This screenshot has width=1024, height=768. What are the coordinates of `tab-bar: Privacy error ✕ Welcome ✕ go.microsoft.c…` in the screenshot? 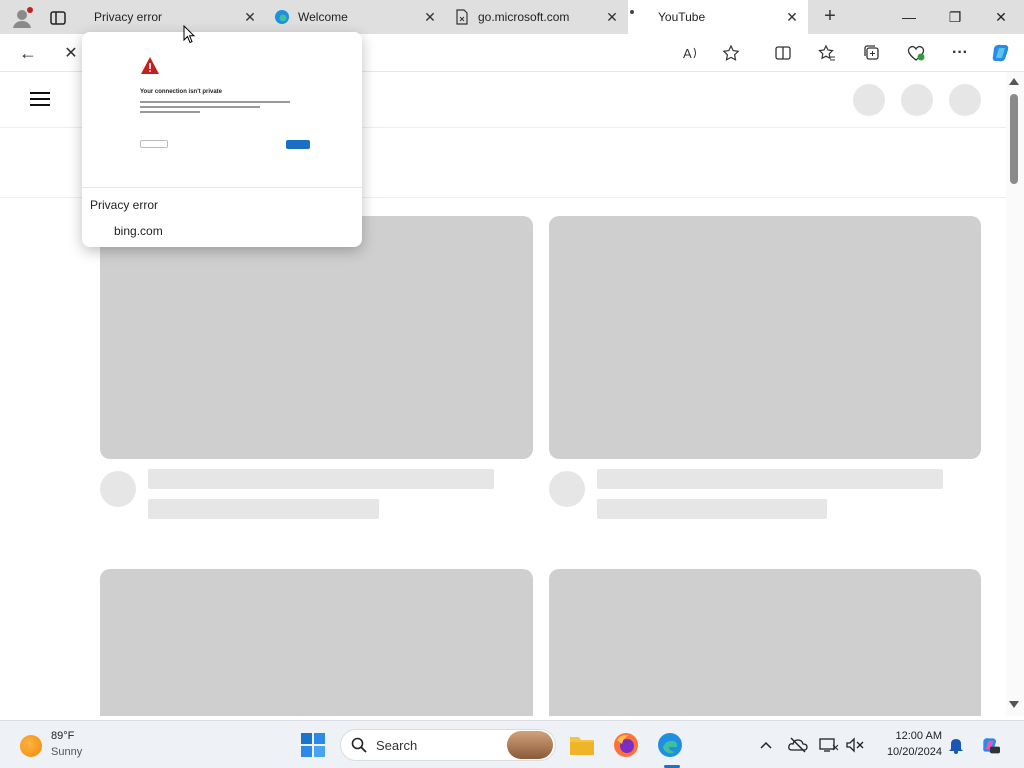 It's located at (512, 17).